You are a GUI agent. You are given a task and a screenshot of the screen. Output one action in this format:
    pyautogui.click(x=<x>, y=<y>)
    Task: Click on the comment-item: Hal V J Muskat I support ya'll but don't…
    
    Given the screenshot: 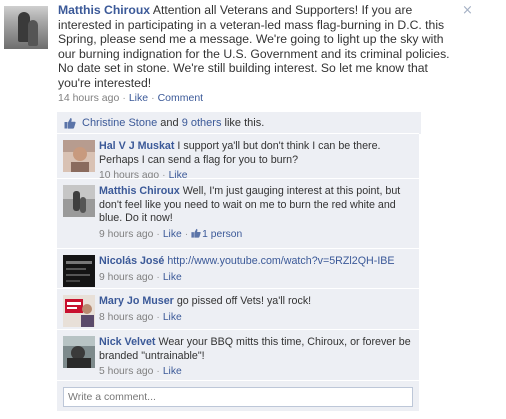 What is the action you would take?
    pyautogui.click(x=238, y=157)
    